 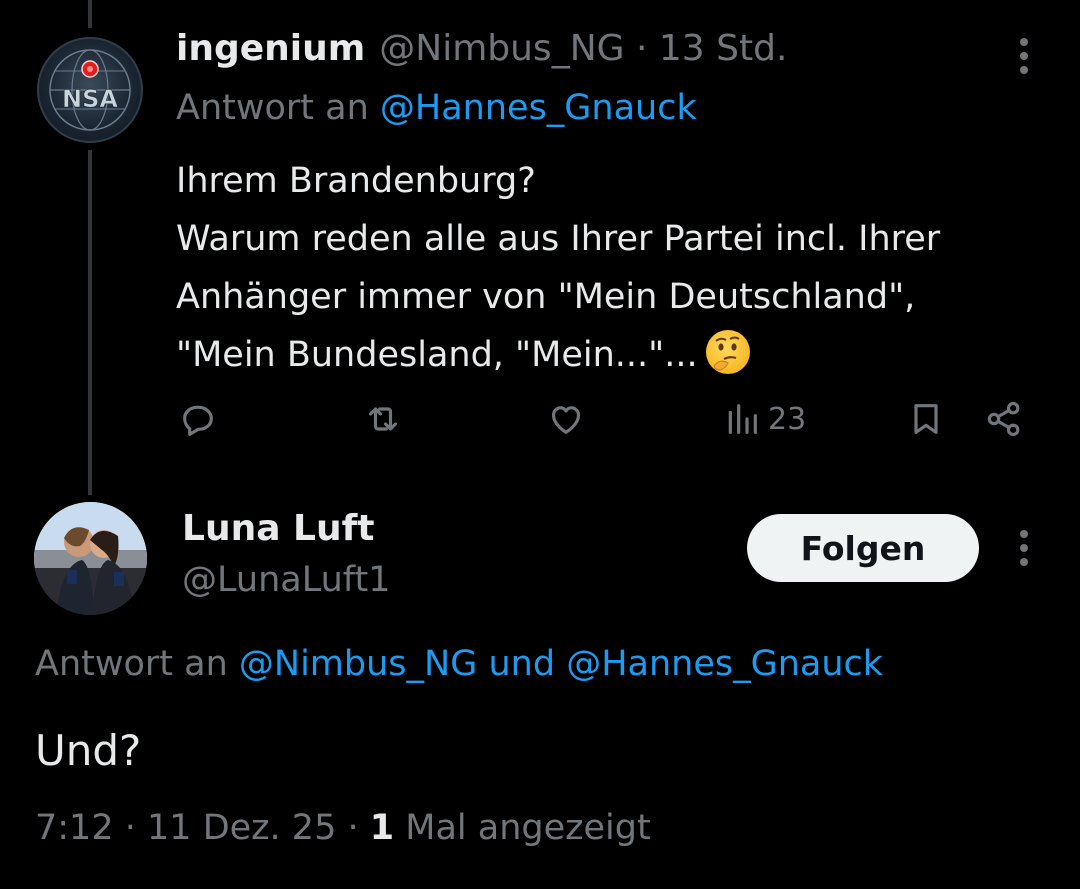 I want to click on tweet-text-line: Ihrem Brandenburg?, so click(x=356, y=181).